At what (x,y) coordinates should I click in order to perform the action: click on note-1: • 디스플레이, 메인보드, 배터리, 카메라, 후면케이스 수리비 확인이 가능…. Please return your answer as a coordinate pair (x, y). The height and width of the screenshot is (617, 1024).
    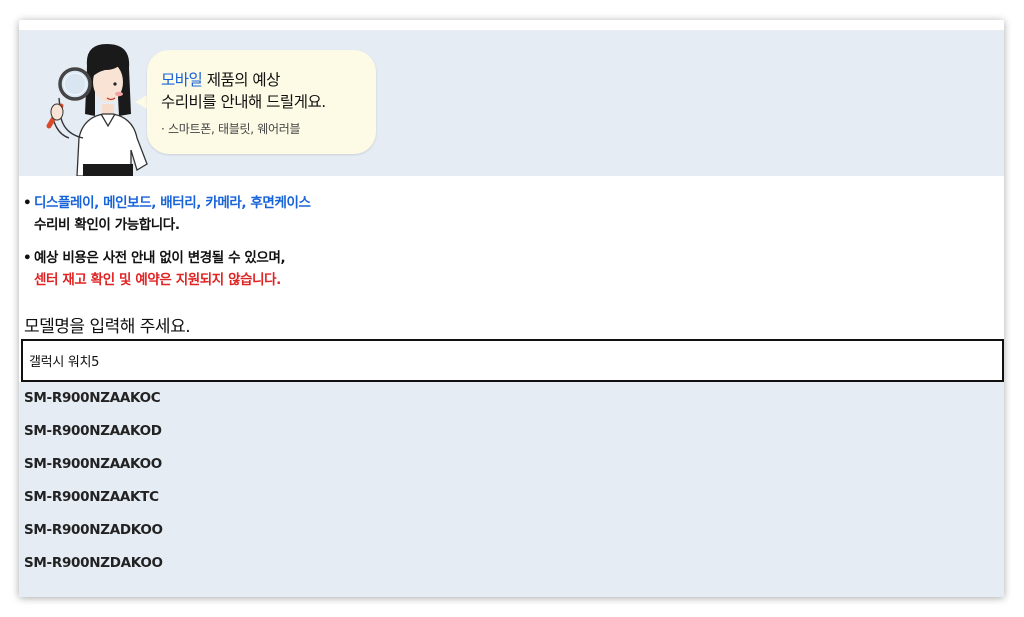
    Looking at the image, I should click on (167, 214).